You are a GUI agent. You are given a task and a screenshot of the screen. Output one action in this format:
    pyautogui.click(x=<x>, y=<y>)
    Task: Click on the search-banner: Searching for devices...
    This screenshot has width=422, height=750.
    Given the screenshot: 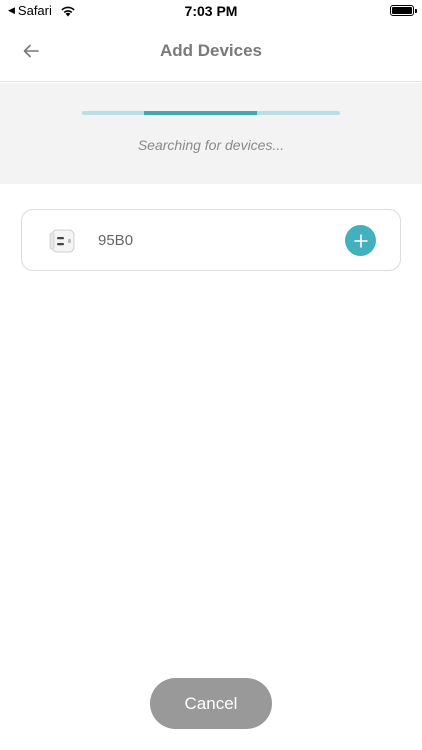 What is the action you would take?
    pyautogui.click(x=211, y=133)
    